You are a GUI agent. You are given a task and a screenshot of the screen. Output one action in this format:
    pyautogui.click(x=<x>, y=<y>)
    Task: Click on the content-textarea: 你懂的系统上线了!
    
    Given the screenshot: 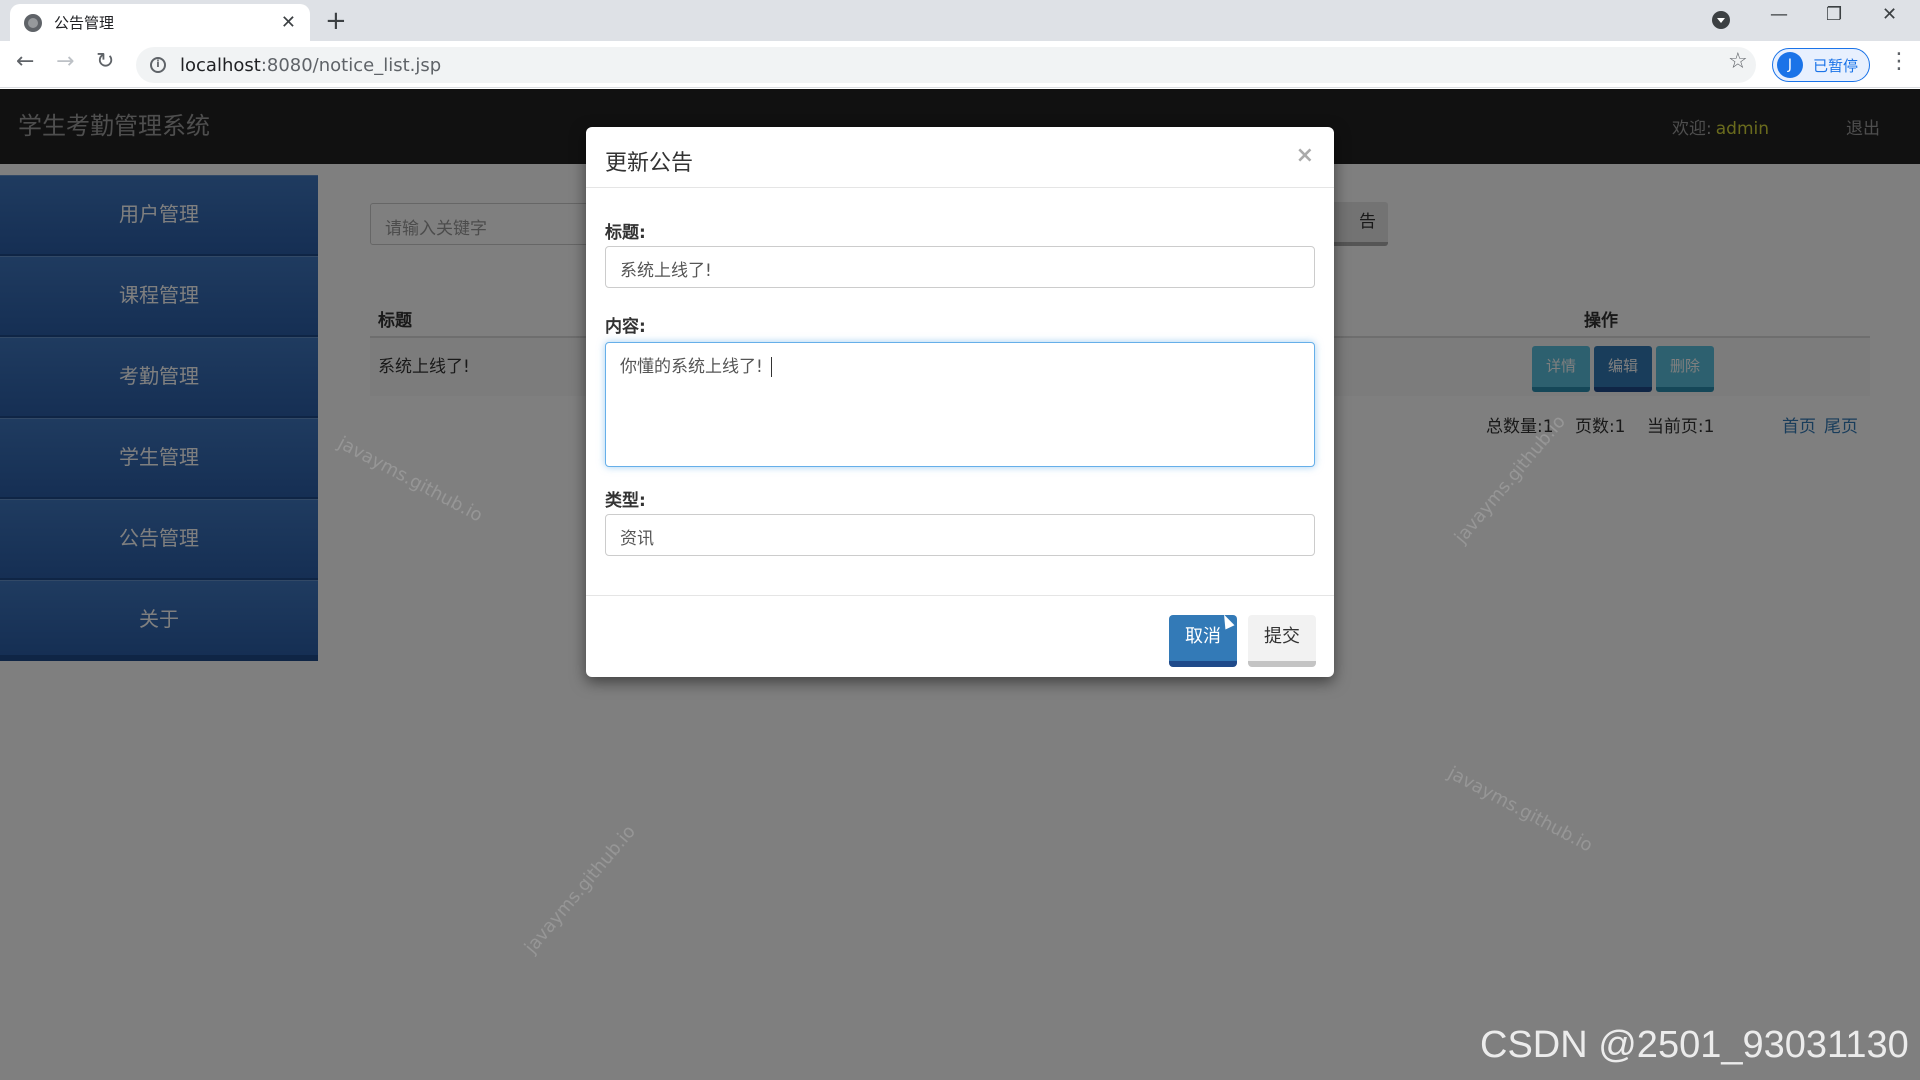 What is the action you would take?
    pyautogui.click(x=960, y=404)
    